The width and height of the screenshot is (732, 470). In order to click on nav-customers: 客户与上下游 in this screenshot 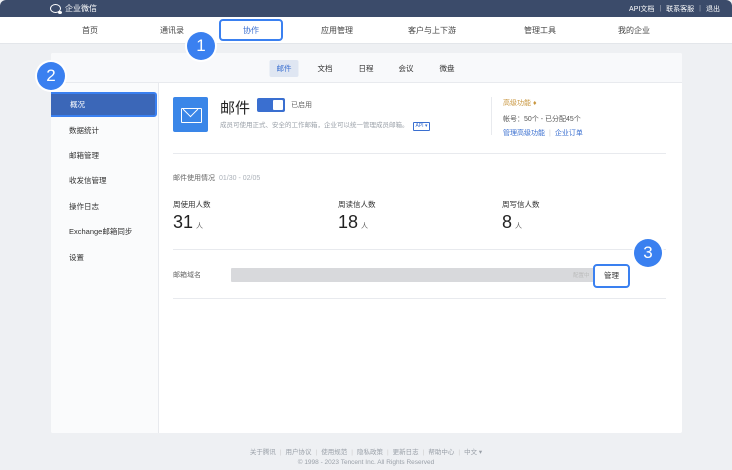, I will do `click(432, 30)`.